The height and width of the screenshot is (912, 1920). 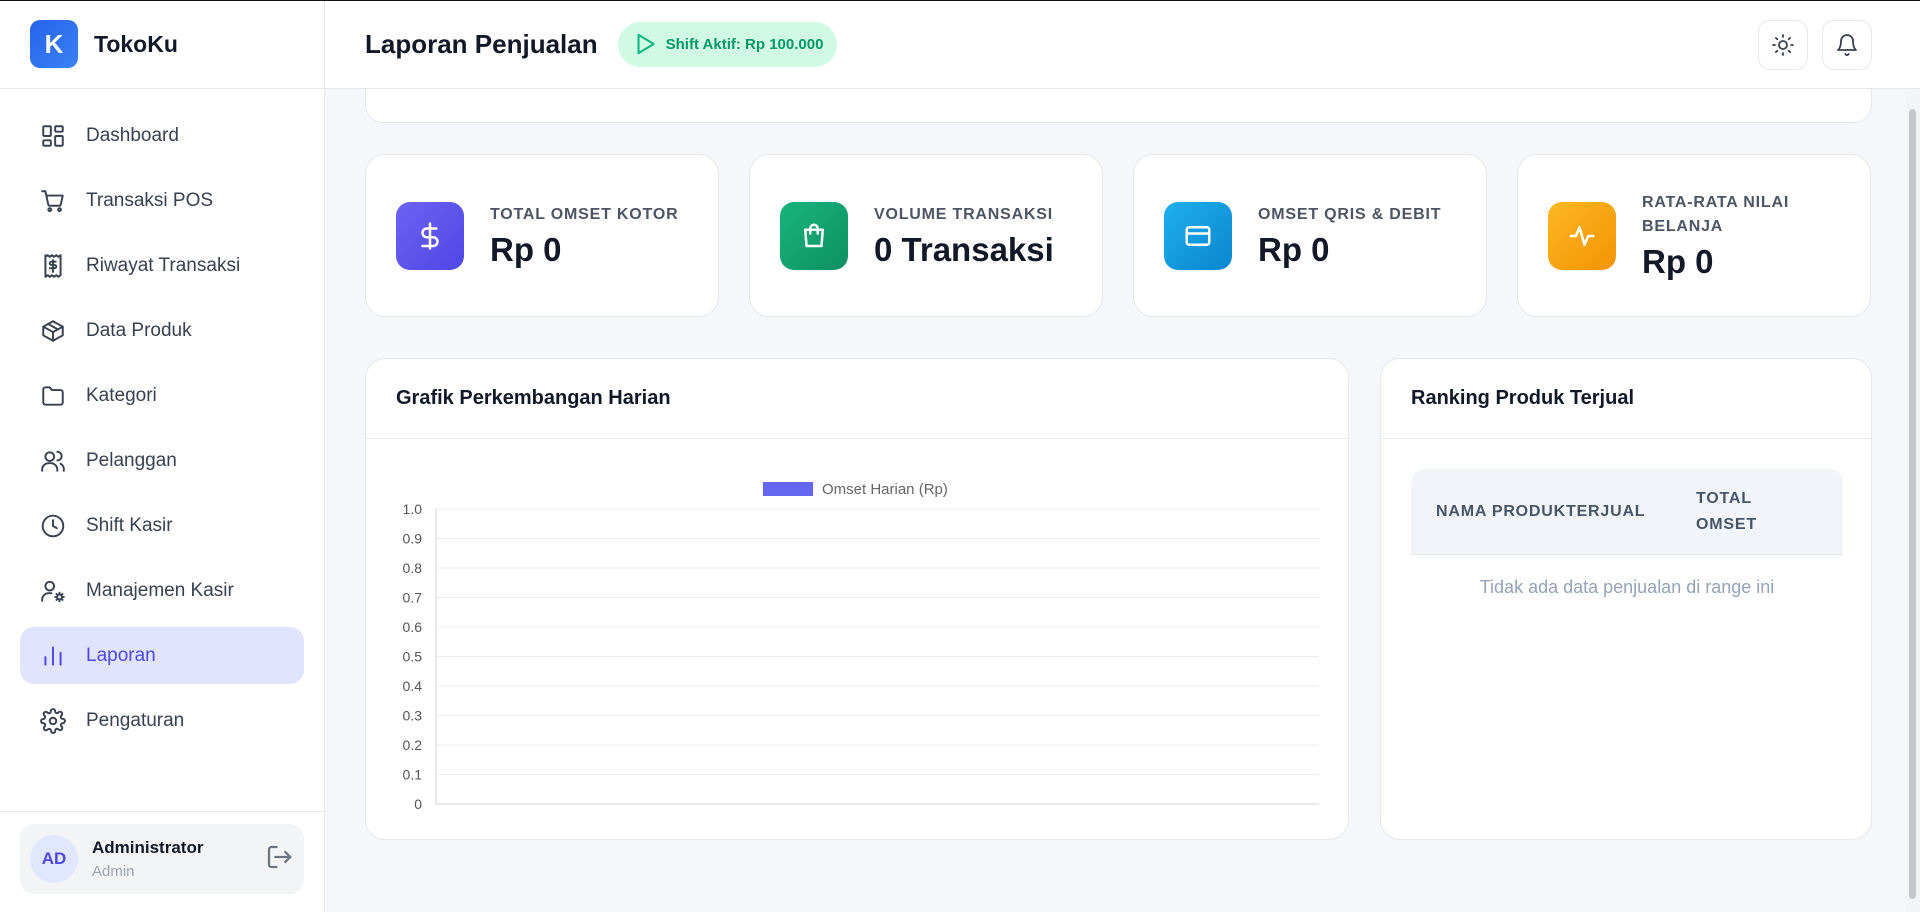 What do you see at coordinates (413, 775) in the screenshot?
I see `y-tick-label: 0.1` at bounding box center [413, 775].